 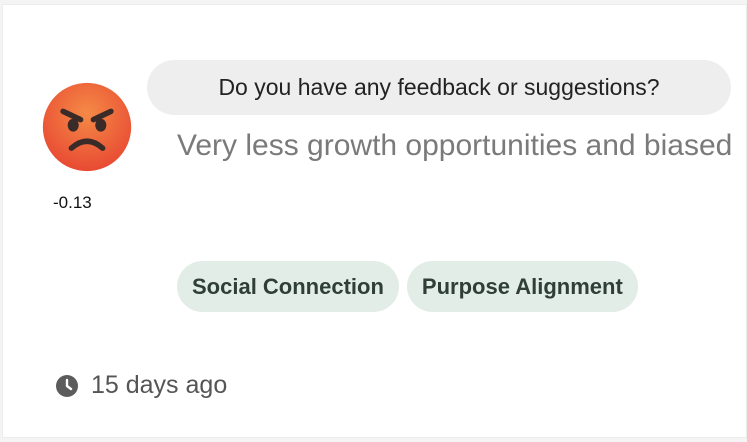 What do you see at coordinates (522, 286) in the screenshot?
I see `tag-purpose-alignment: Purpose Alignment` at bounding box center [522, 286].